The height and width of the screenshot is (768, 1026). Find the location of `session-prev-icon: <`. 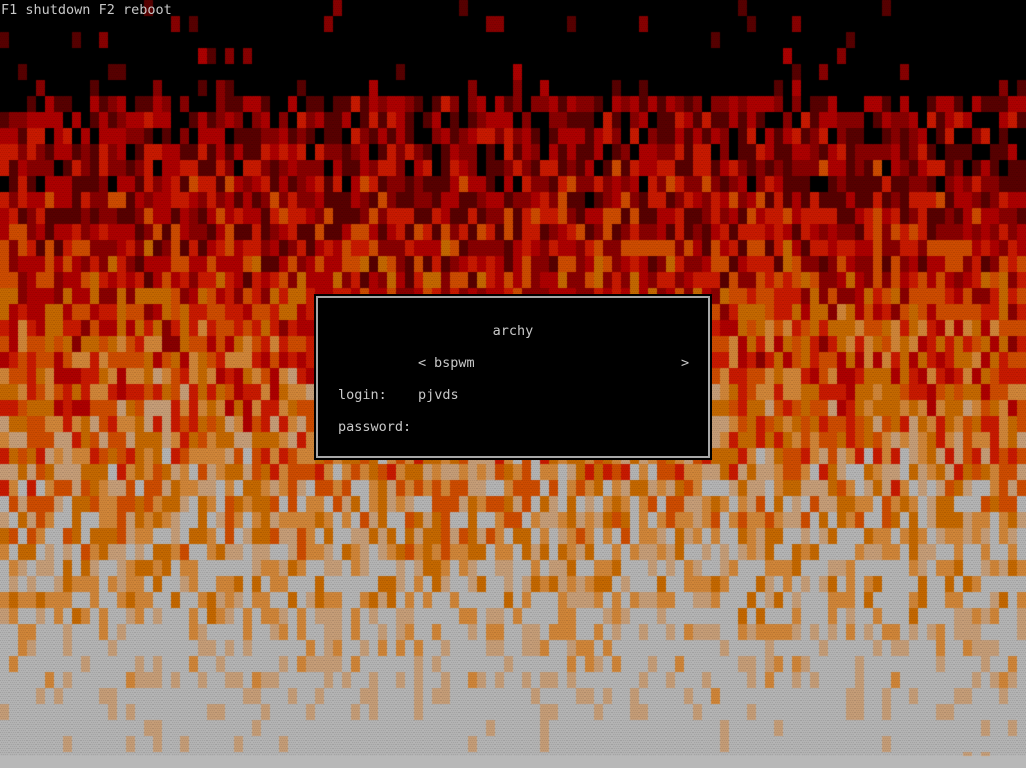

session-prev-icon: < is located at coordinates (422, 363).